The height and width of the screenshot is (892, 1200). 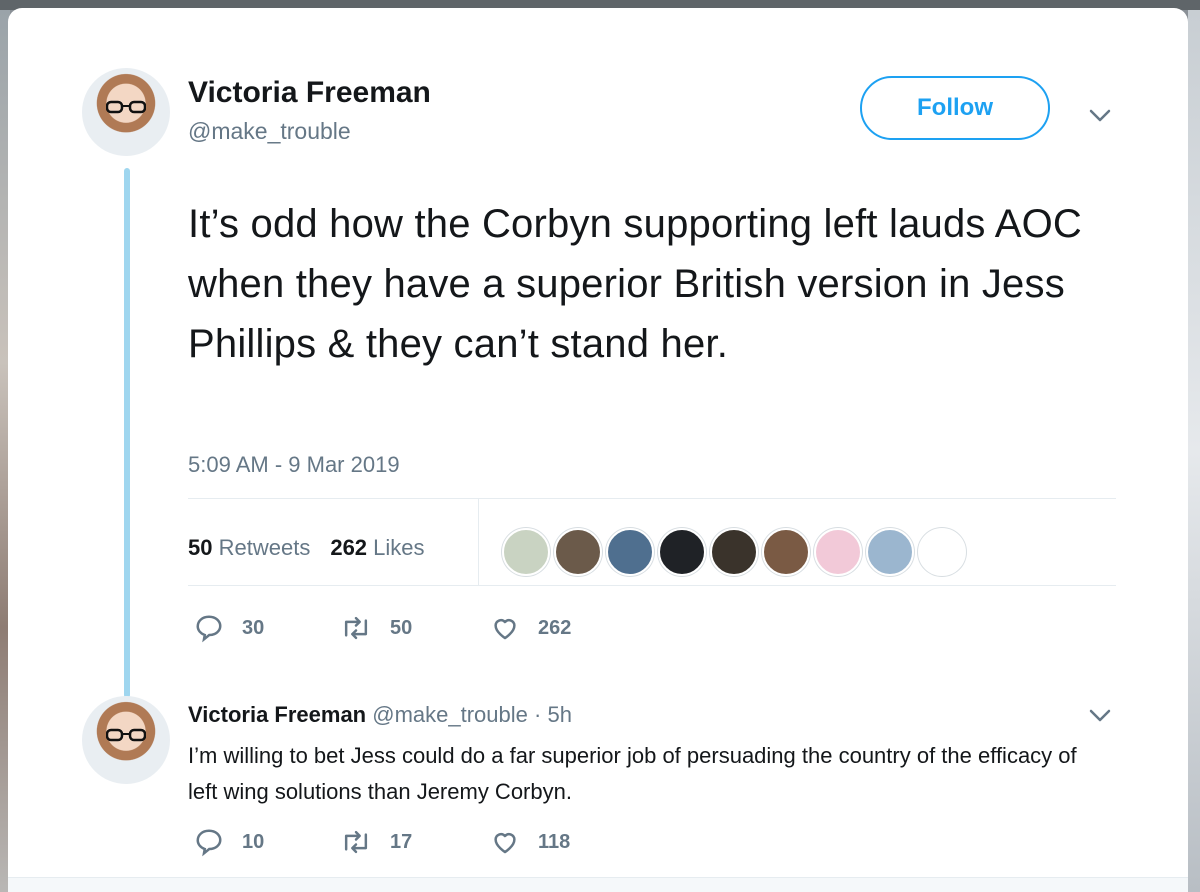 I want to click on tweet-timestamp: 5:09 AM - 9 Mar 2019, so click(x=294, y=465).